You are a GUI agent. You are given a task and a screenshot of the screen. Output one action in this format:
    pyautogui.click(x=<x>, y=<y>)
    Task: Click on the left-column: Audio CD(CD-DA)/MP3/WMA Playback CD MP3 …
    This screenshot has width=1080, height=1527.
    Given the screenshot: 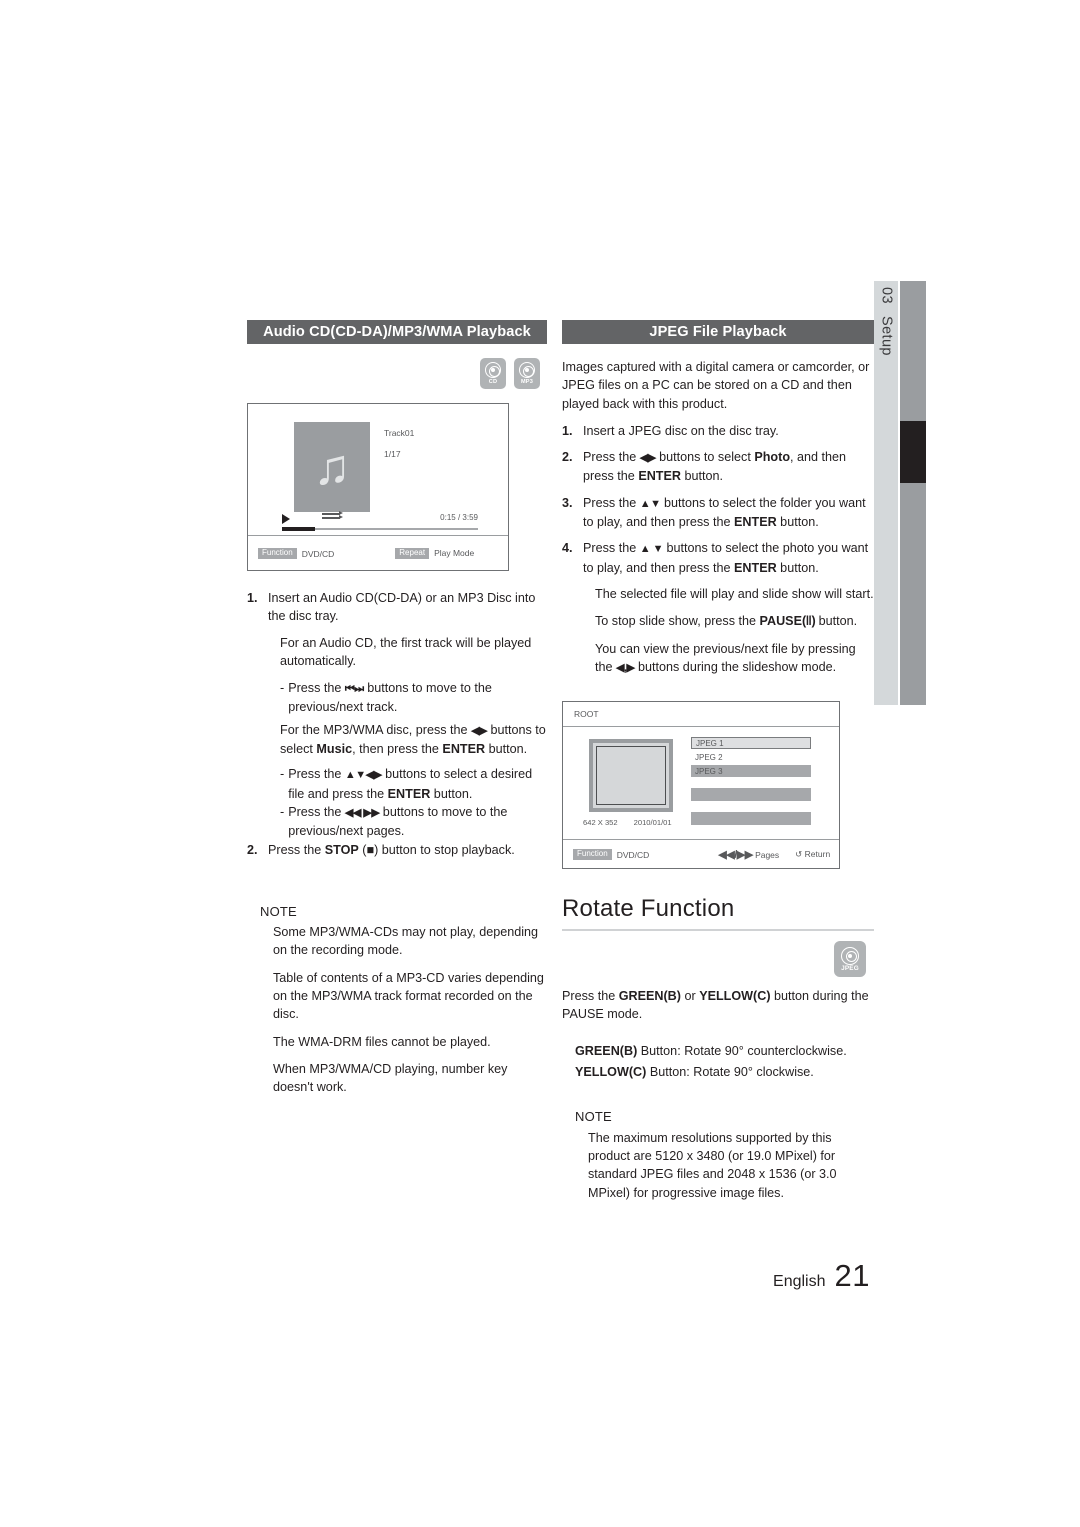 What is the action you would take?
    pyautogui.click(x=397, y=713)
    